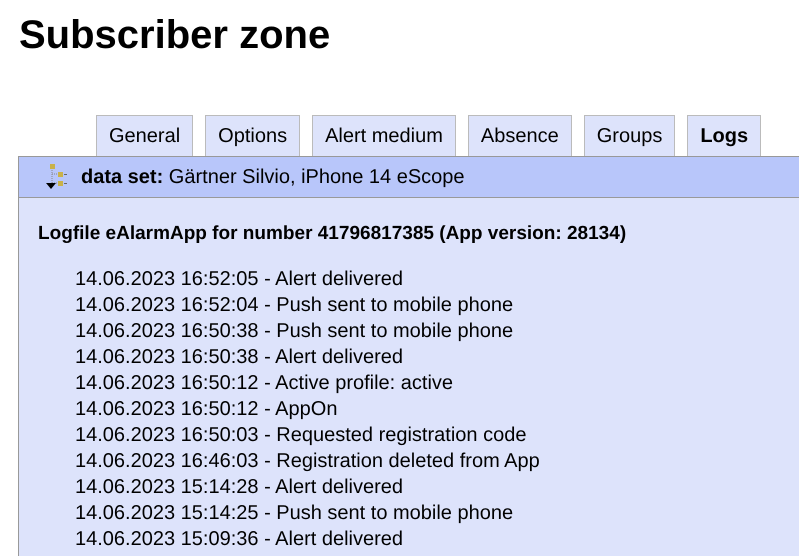 Image resolution: width=799 pixels, height=557 pixels. I want to click on log-entry: 14.06.2023 16:50:38 - Push sent to mobile phone, so click(294, 331).